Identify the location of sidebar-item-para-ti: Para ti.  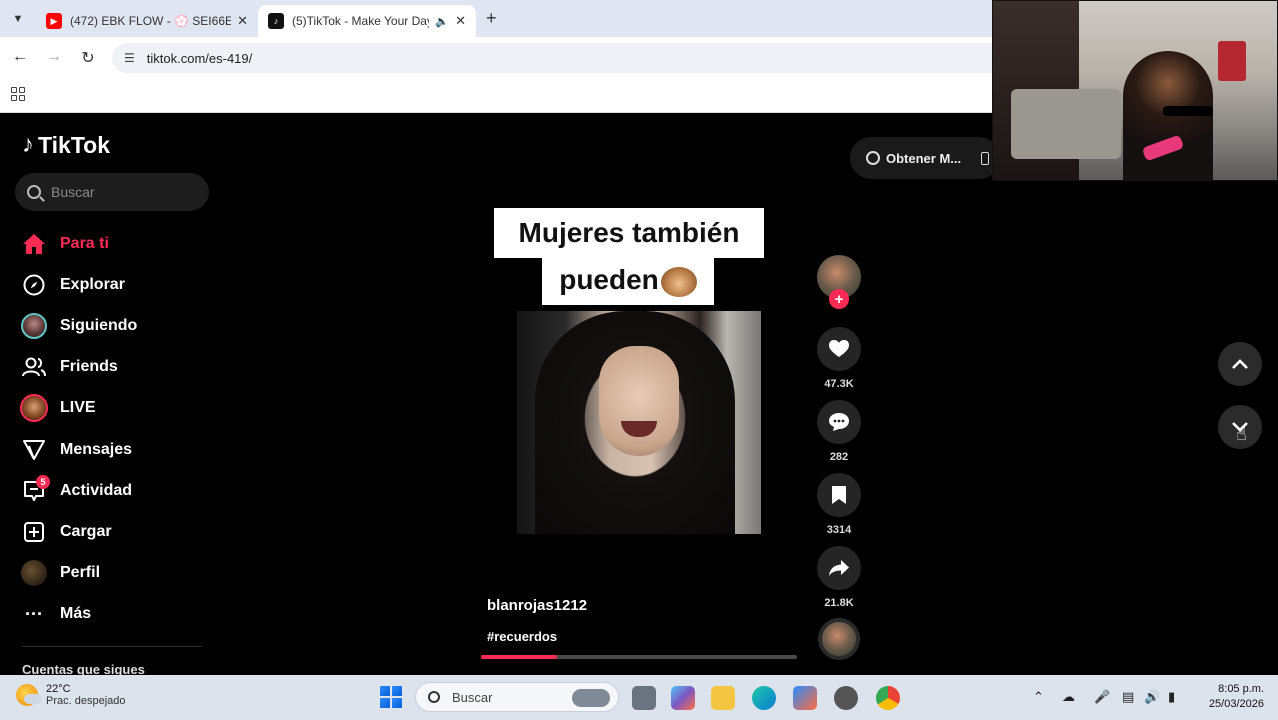
(77, 243).